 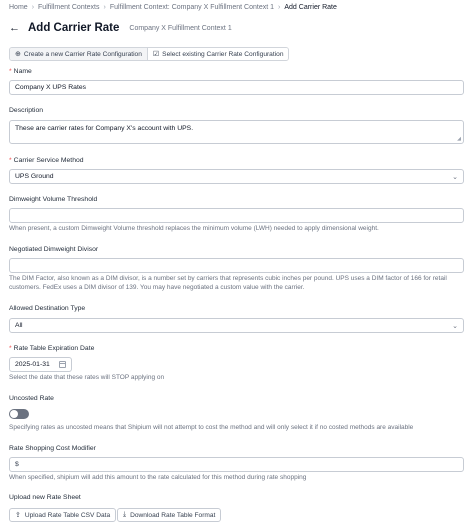 What do you see at coordinates (45, 497) in the screenshot?
I see `rate-sheet-label: Upload new Rate Sheet` at bounding box center [45, 497].